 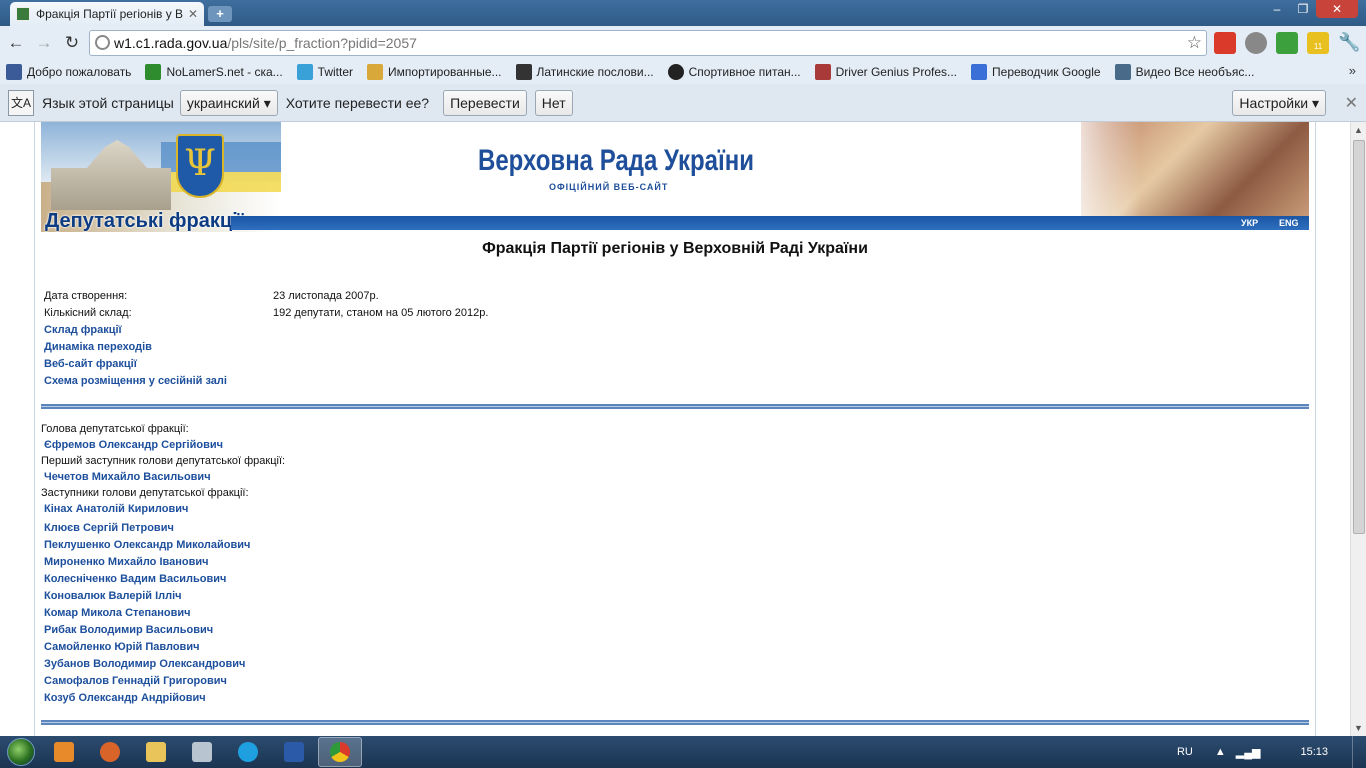 What do you see at coordinates (125, 698) in the screenshot?
I see `deputy-link: Козуб Олександр Андрійович` at bounding box center [125, 698].